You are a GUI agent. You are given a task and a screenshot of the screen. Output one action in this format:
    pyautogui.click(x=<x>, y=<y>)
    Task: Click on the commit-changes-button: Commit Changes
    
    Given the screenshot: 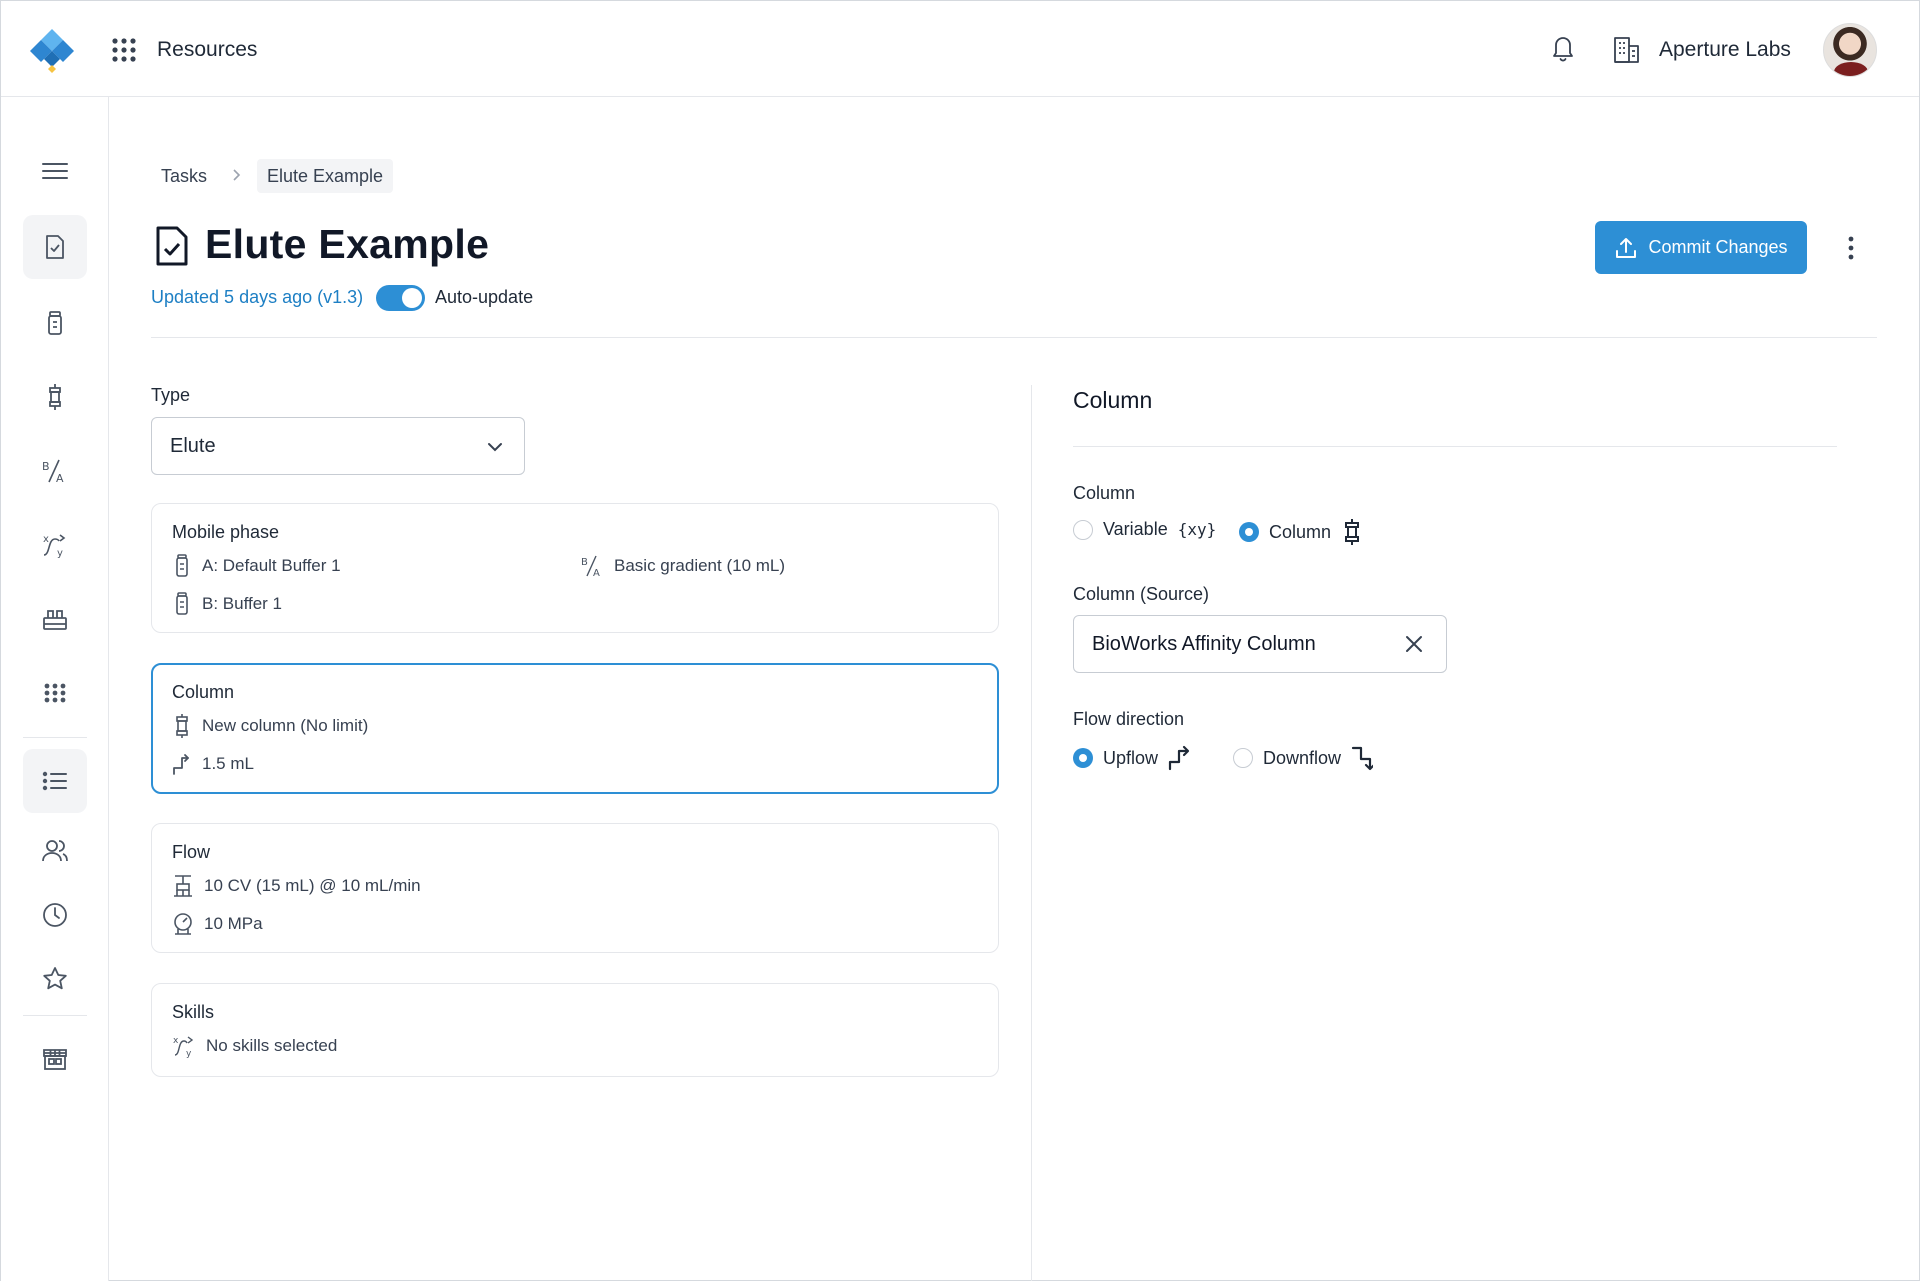 What is the action you would take?
    pyautogui.click(x=1701, y=247)
    